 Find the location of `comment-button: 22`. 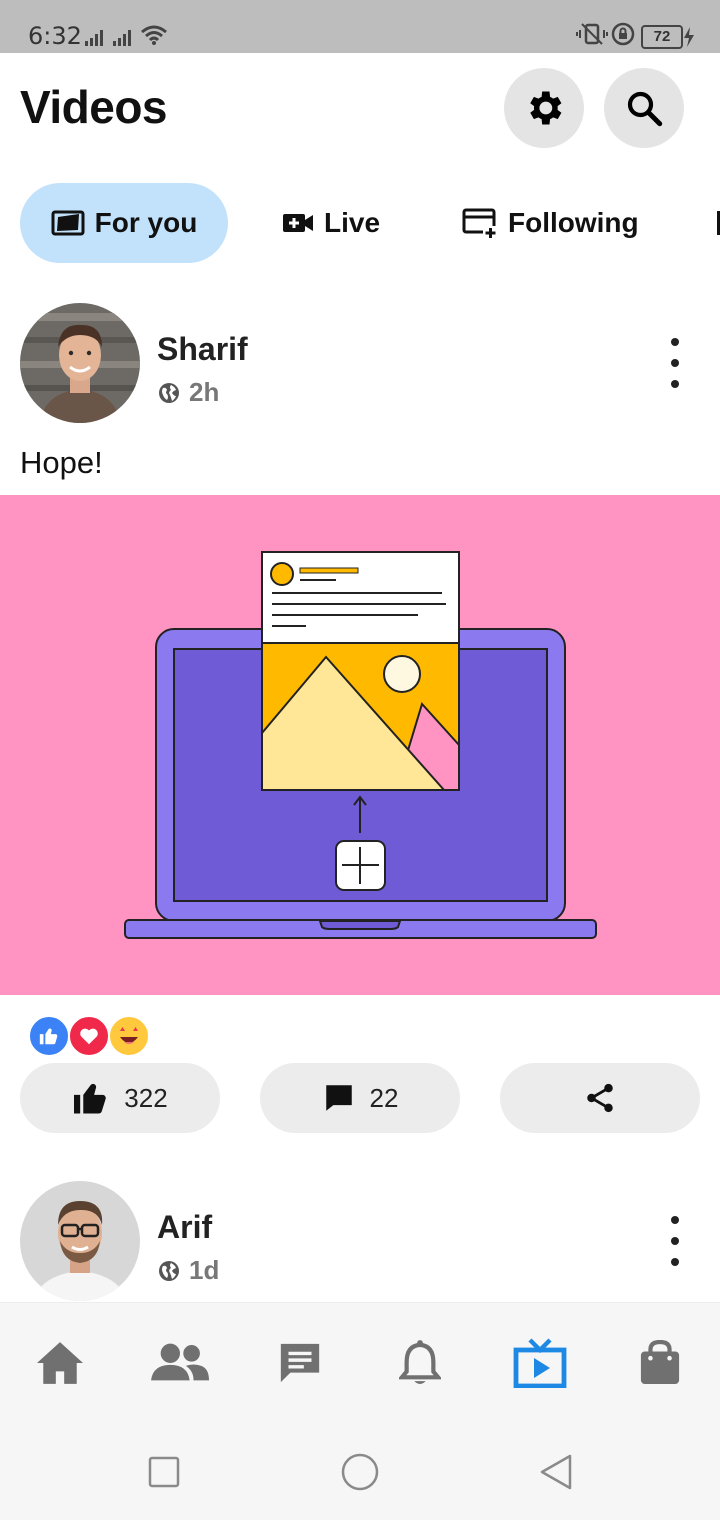

comment-button: 22 is located at coordinates (360, 1098).